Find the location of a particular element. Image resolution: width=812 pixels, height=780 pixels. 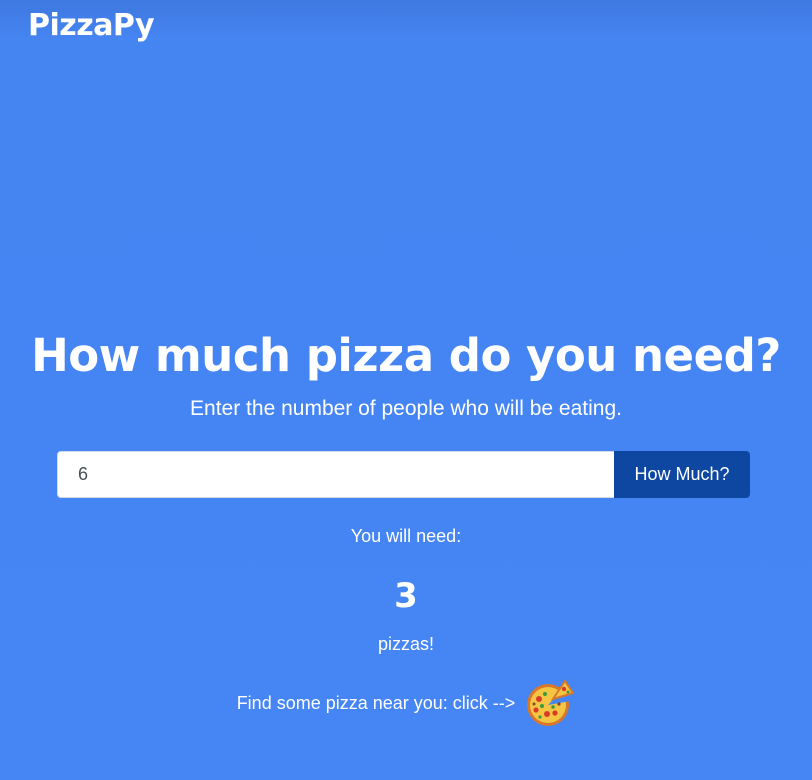

find-pizza-row: Find some pizza near you: click --> is located at coordinates (406, 703).